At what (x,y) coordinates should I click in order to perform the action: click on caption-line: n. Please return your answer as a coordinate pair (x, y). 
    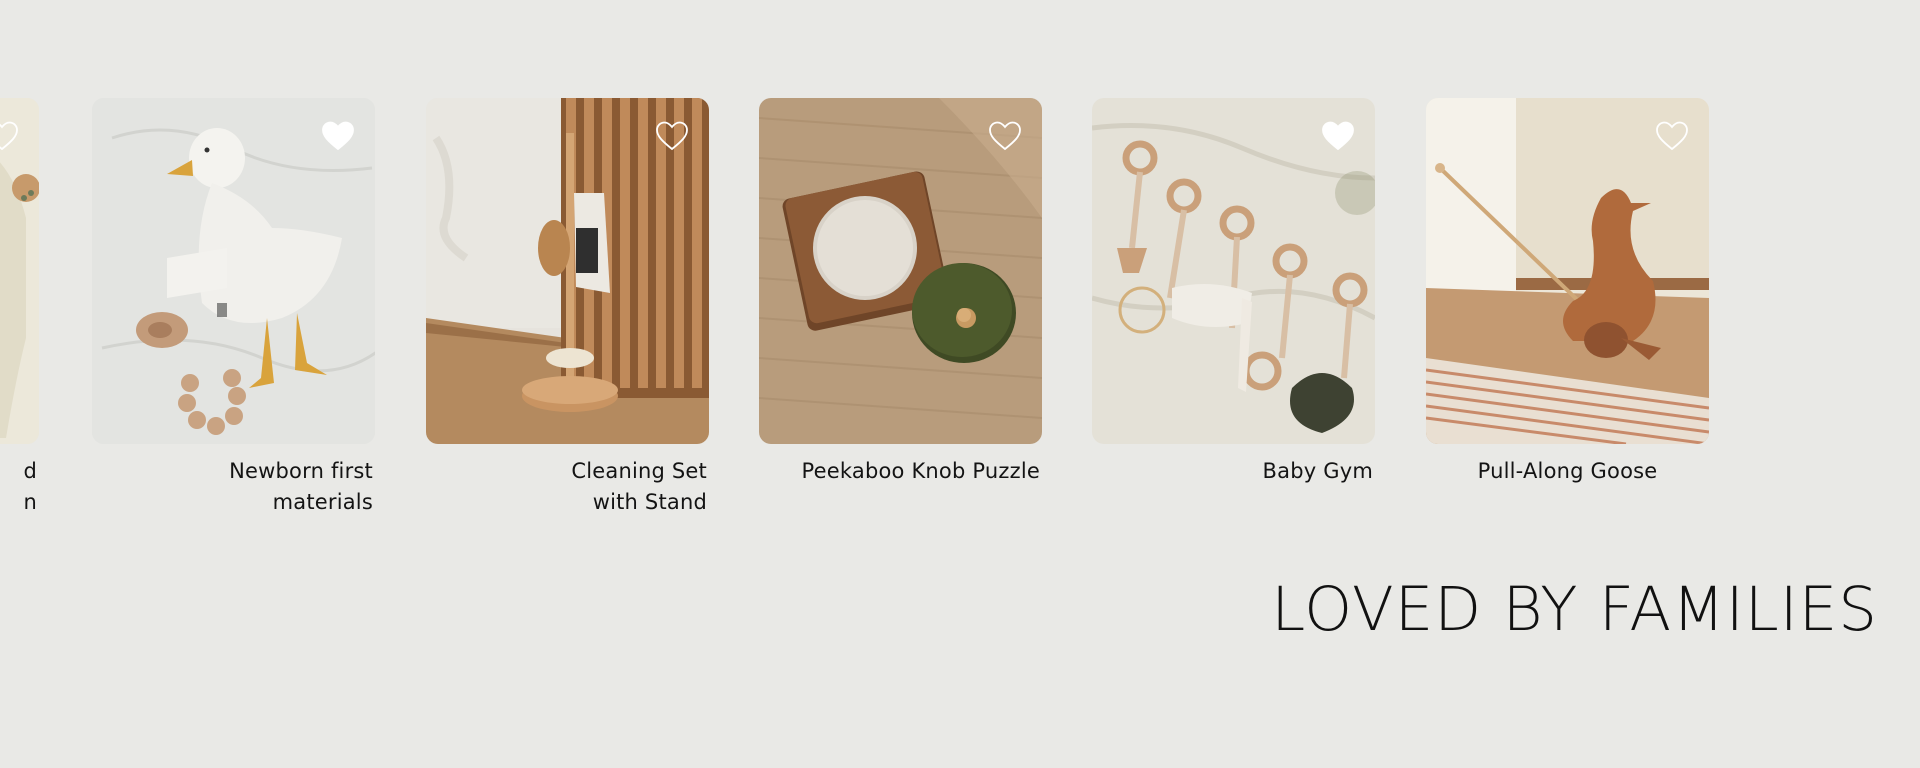
    Looking at the image, I should click on (30, 502).